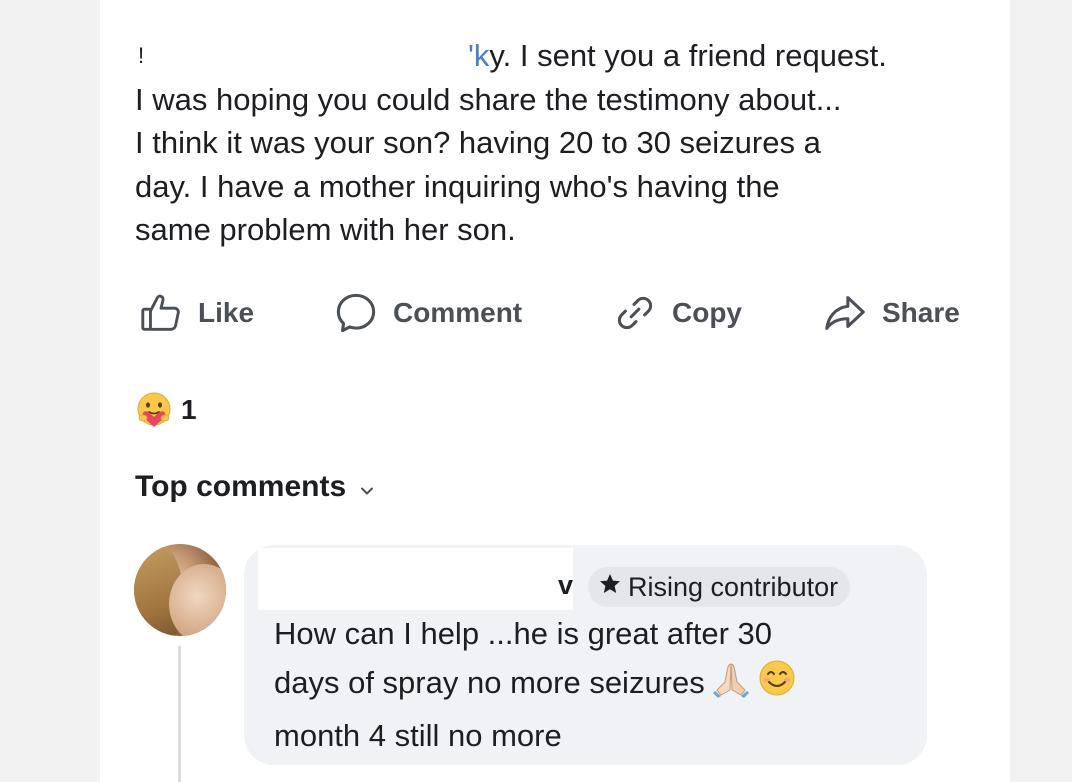 This screenshot has width=1072, height=782. What do you see at coordinates (325, 229) in the screenshot?
I see `post-line-5: same problem with her son.` at bounding box center [325, 229].